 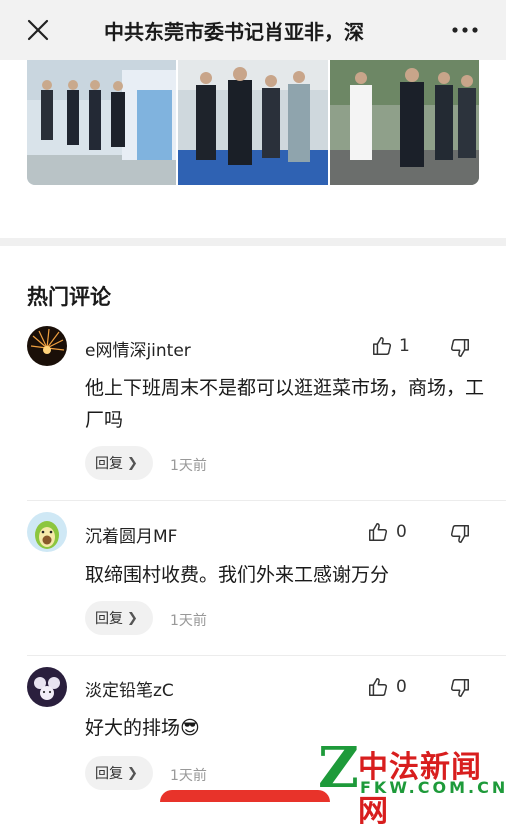 I want to click on watermark-letter: Z, so click(x=338, y=768).